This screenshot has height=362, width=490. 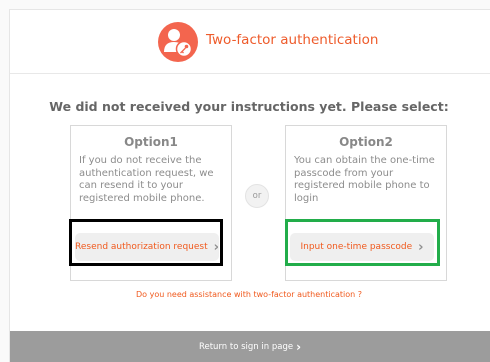 What do you see at coordinates (366, 142) in the screenshot?
I see `option2-title: Option2` at bounding box center [366, 142].